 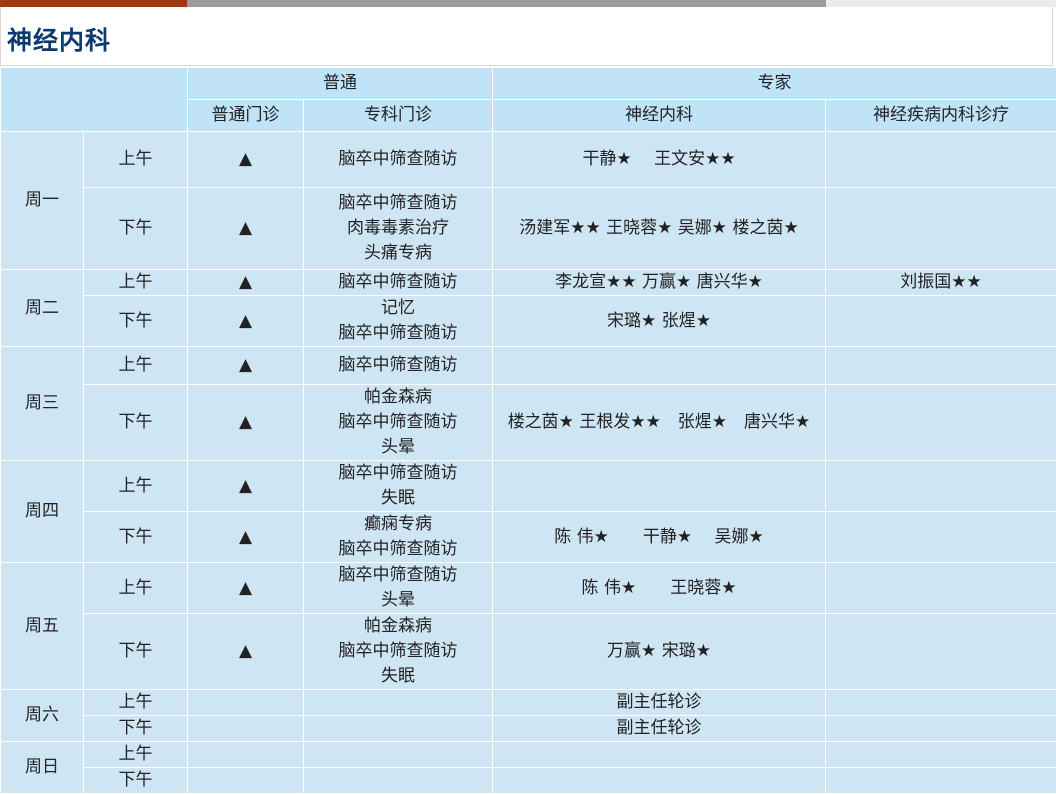 I want to click on table-row: 下午▲脑卒中筛查随访肉毒毒素治疗头痛专病汤建军★★ 王晓蓉★ 吴娜★ 楼之茵★, so click(x=528, y=229).